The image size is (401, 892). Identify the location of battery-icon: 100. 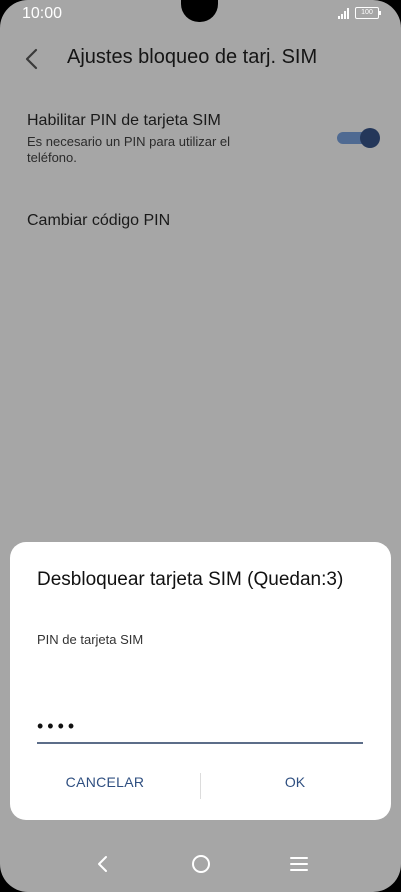
(368, 13).